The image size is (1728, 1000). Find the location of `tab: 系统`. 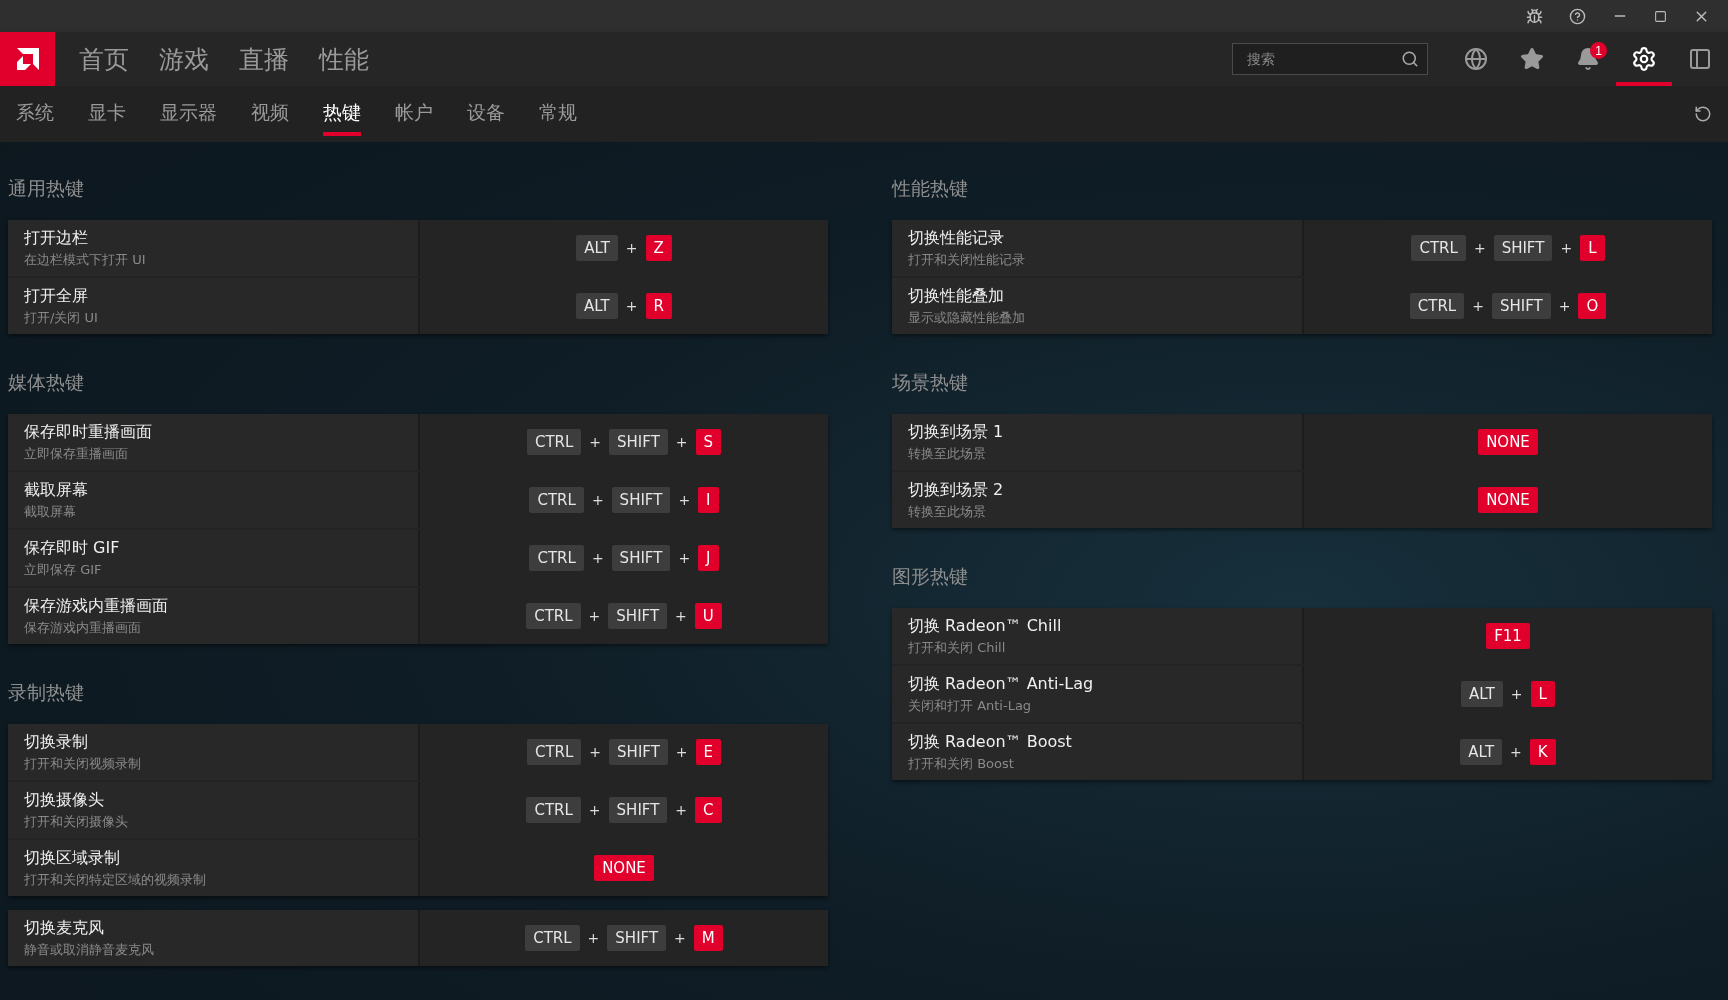

tab: 系统 is located at coordinates (35, 114).